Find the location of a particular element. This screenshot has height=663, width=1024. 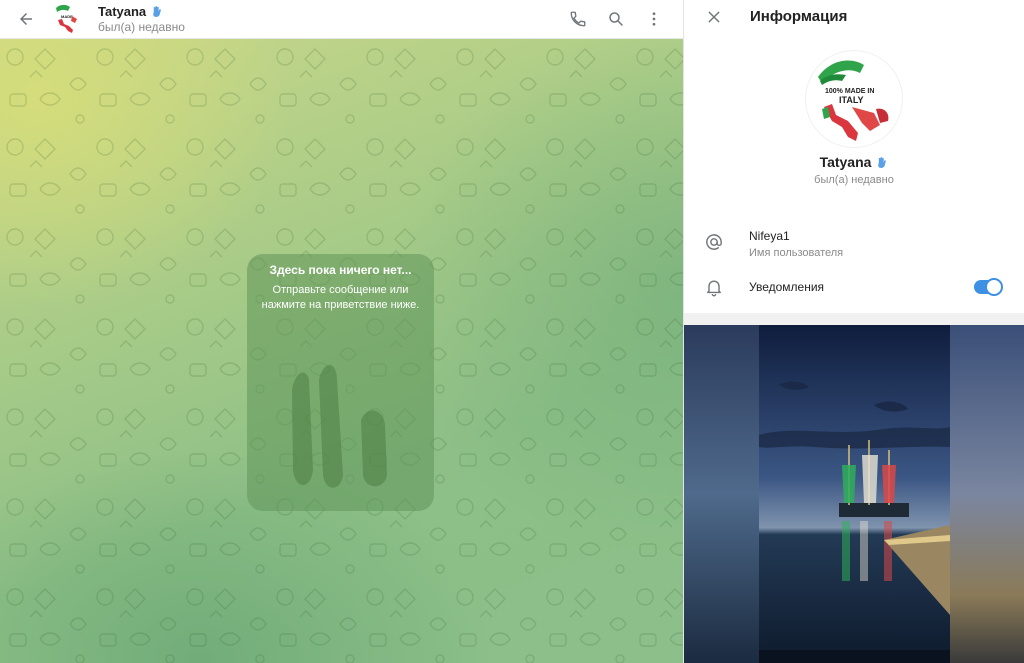

username-row: Nifeya1 Имя пользователя is located at coordinates (854, 244).